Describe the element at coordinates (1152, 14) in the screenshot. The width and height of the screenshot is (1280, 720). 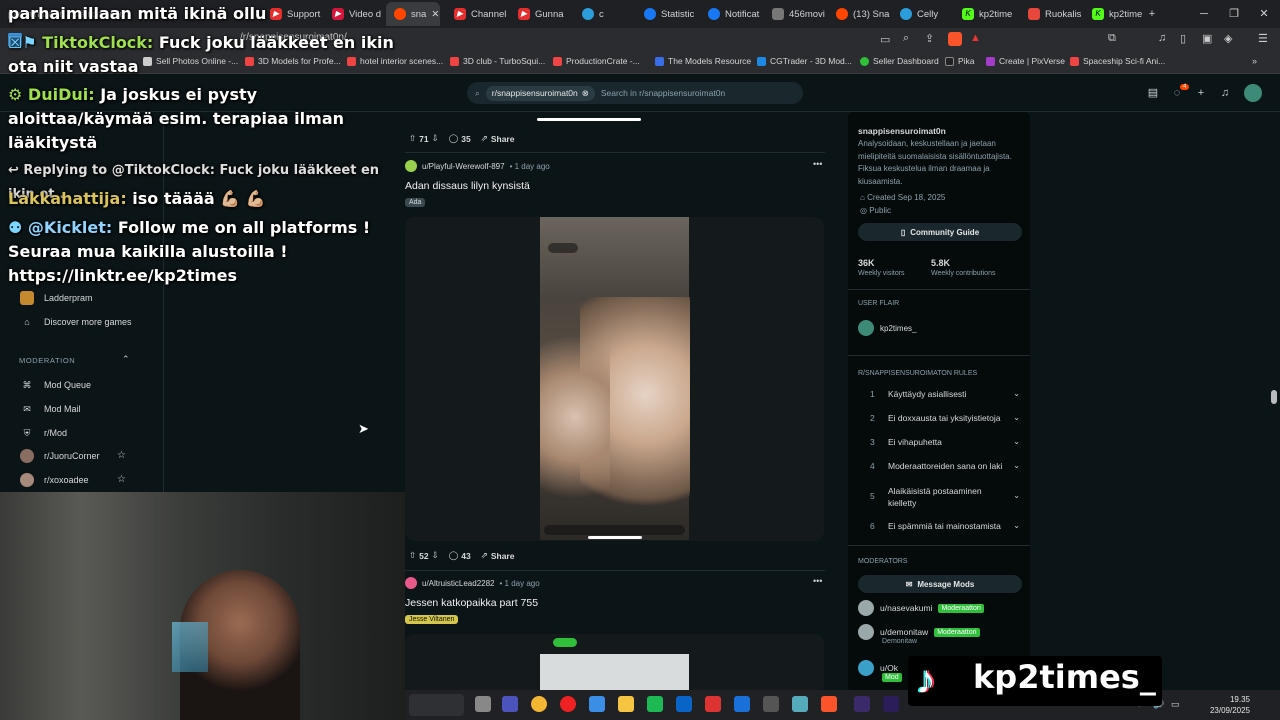
I see `new-tab-button: +` at that location.